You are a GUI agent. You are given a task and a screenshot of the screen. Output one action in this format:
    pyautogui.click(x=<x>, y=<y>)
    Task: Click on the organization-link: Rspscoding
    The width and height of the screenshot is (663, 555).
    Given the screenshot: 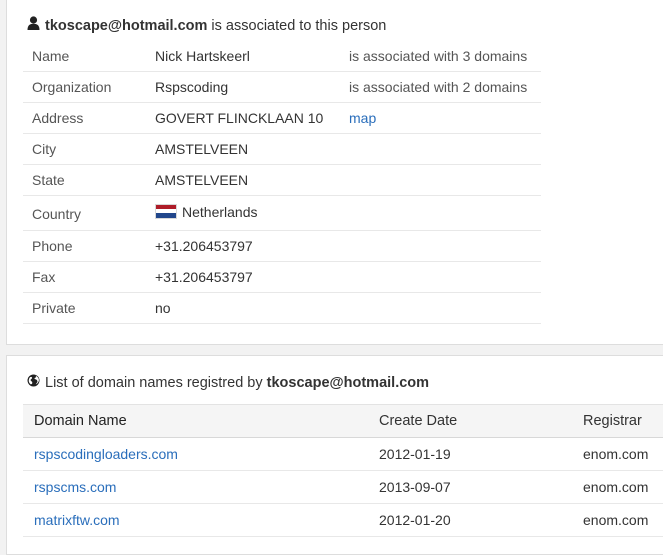 What is the action you would take?
    pyautogui.click(x=191, y=87)
    